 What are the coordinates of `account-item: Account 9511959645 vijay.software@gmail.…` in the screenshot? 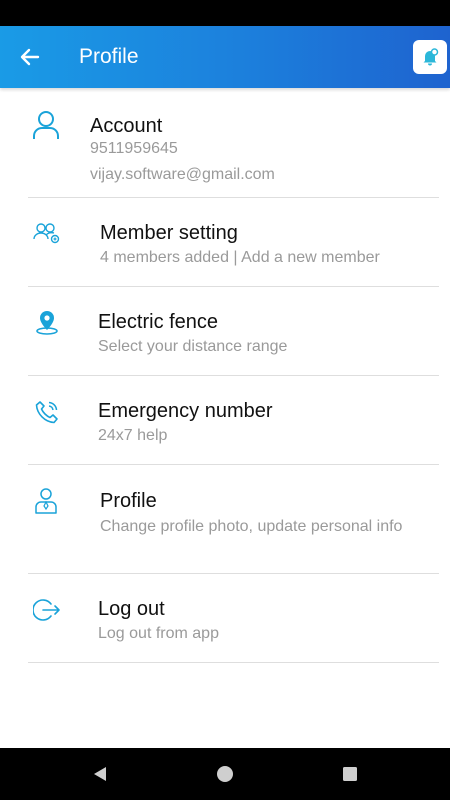 It's located at (225, 143).